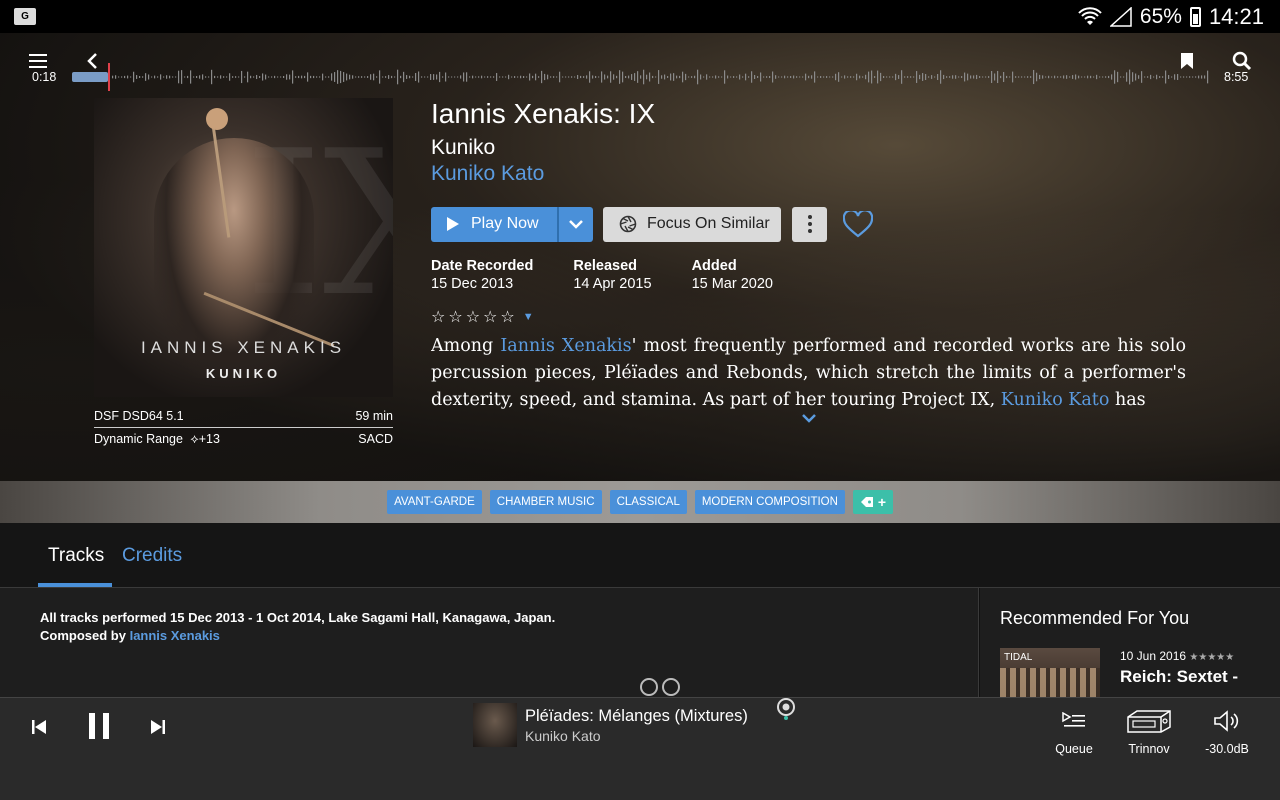 This screenshot has height=800, width=1280. I want to click on album-info: Iannis Xenakis: IX Kuniko Kuniko Kato, so click(808, 142).